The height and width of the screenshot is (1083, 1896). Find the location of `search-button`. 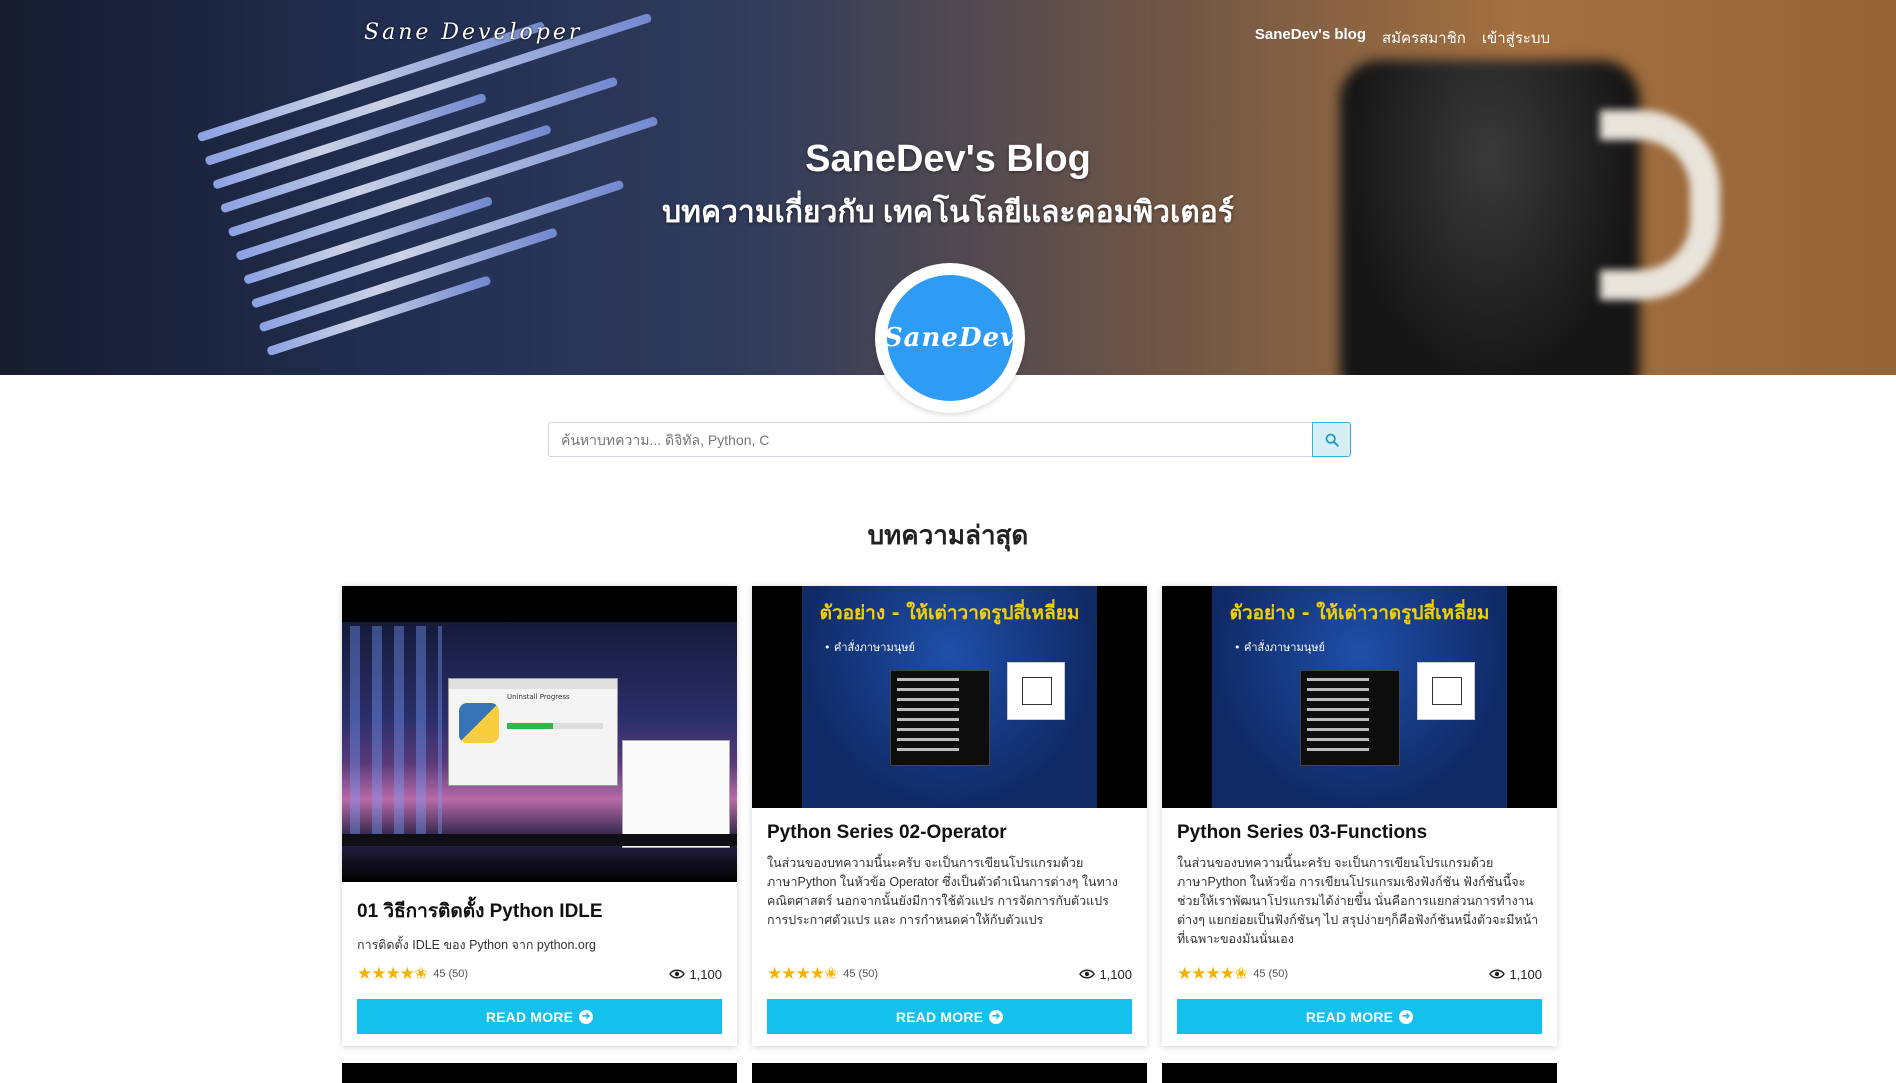

search-button is located at coordinates (1331, 439).